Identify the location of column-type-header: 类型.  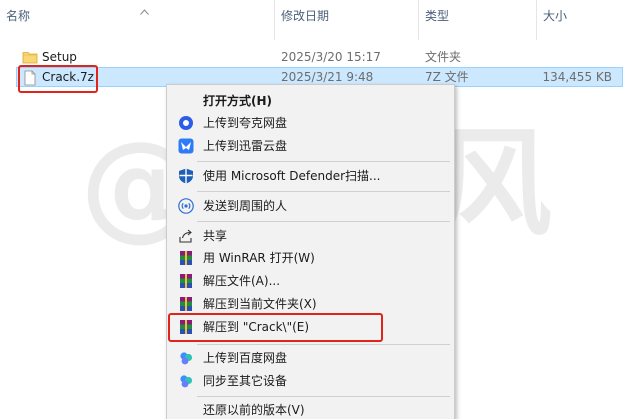
(478, 20).